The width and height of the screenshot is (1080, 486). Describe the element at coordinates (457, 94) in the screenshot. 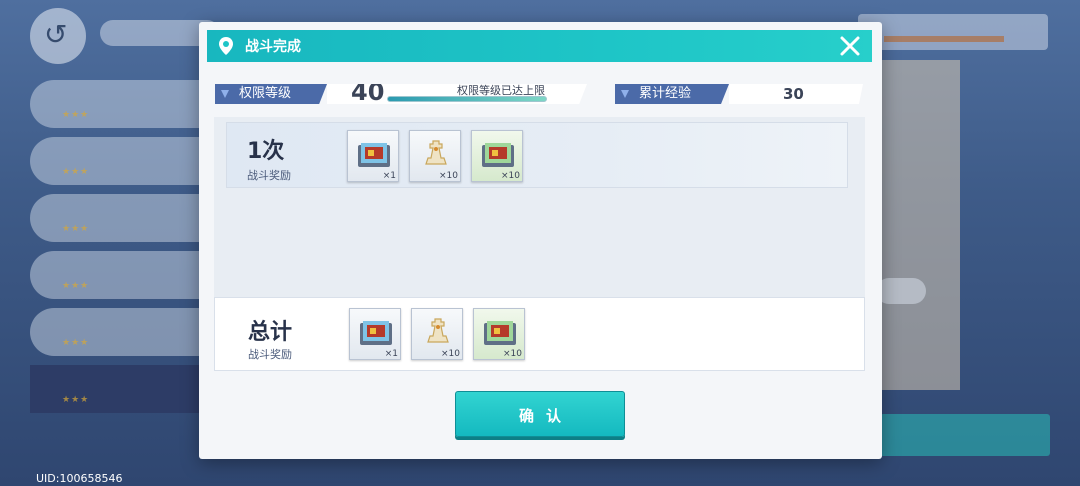

I see `level-value-box: 40 权限等级已达上限` at that location.